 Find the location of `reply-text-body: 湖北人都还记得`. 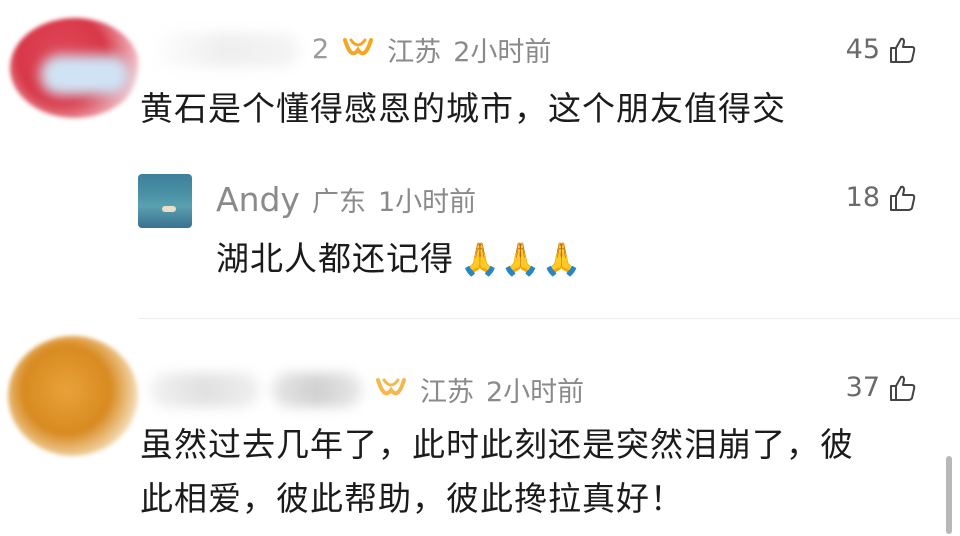

reply-text-body: 湖北人都还记得 is located at coordinates (335, 258).